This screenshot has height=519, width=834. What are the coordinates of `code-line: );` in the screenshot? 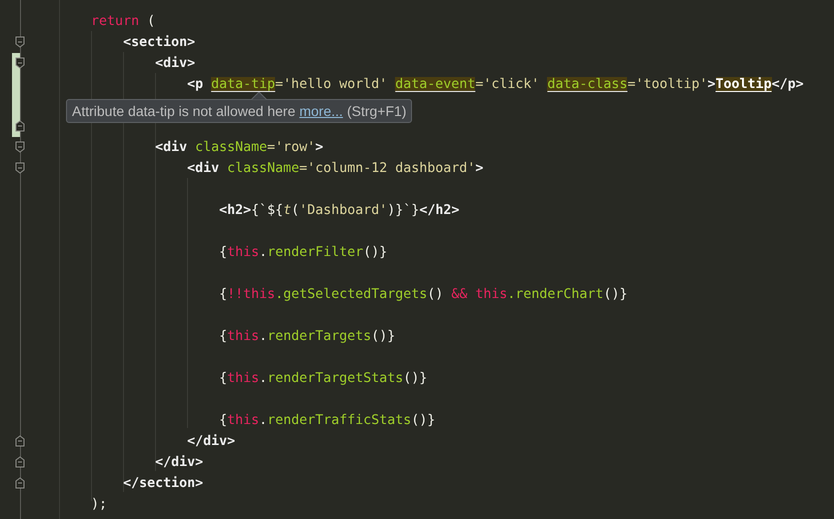 It's located at (99, 505).